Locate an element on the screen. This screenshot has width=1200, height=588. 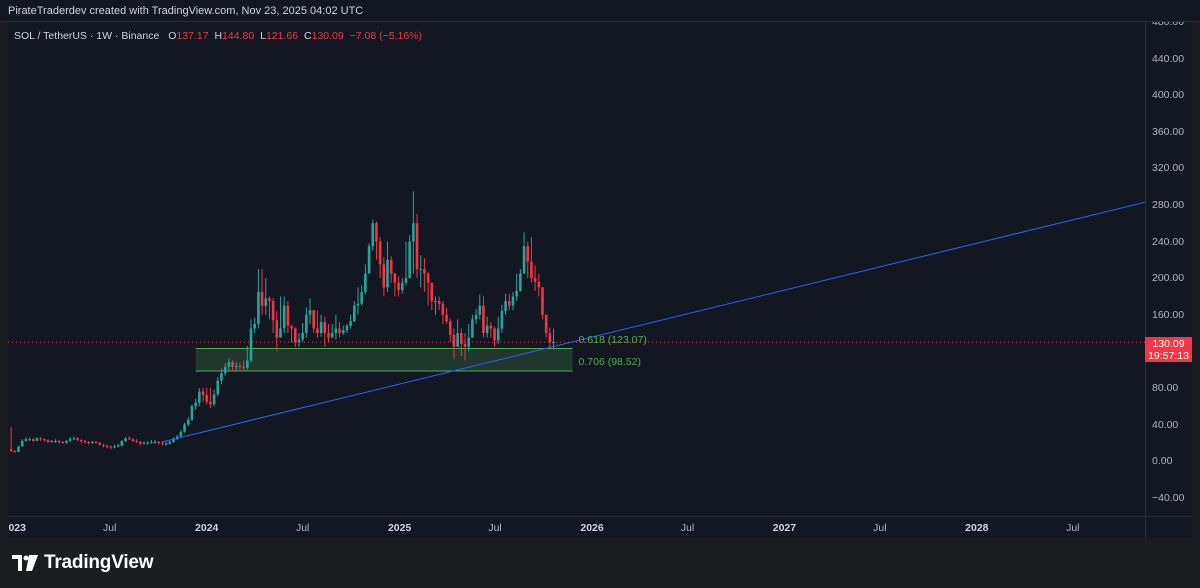
price-tick-label: 40.00 is located at coordinates (1165, 424).